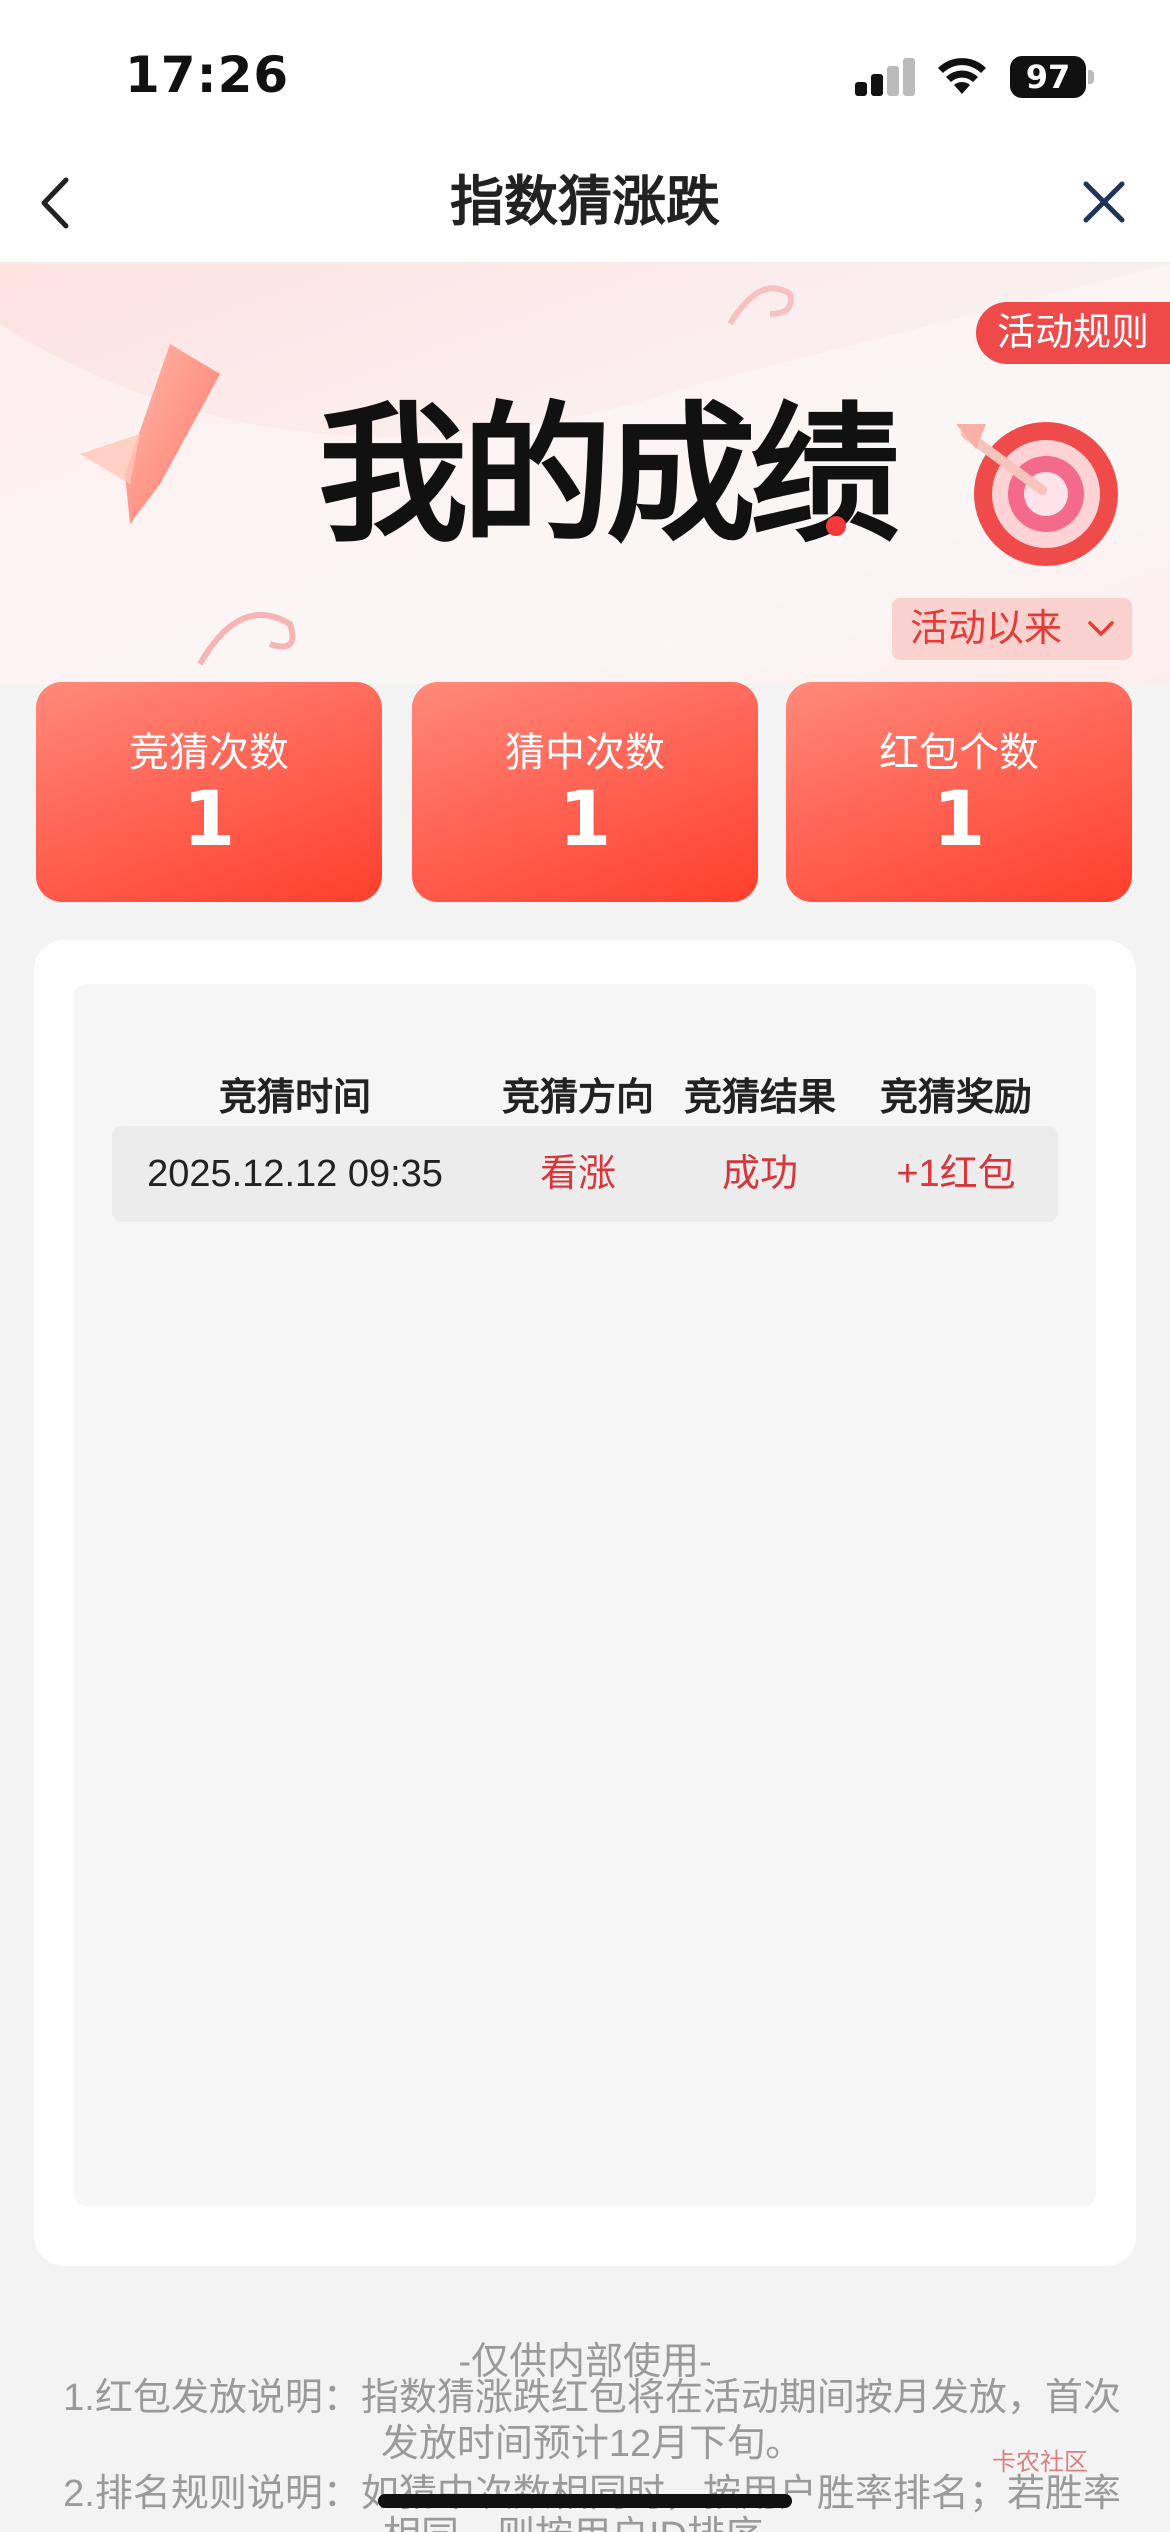  Describe the element at coordinates (955, 1098) in the screenshot. I see `column-header-reward: 竞猜奖励` at that location.